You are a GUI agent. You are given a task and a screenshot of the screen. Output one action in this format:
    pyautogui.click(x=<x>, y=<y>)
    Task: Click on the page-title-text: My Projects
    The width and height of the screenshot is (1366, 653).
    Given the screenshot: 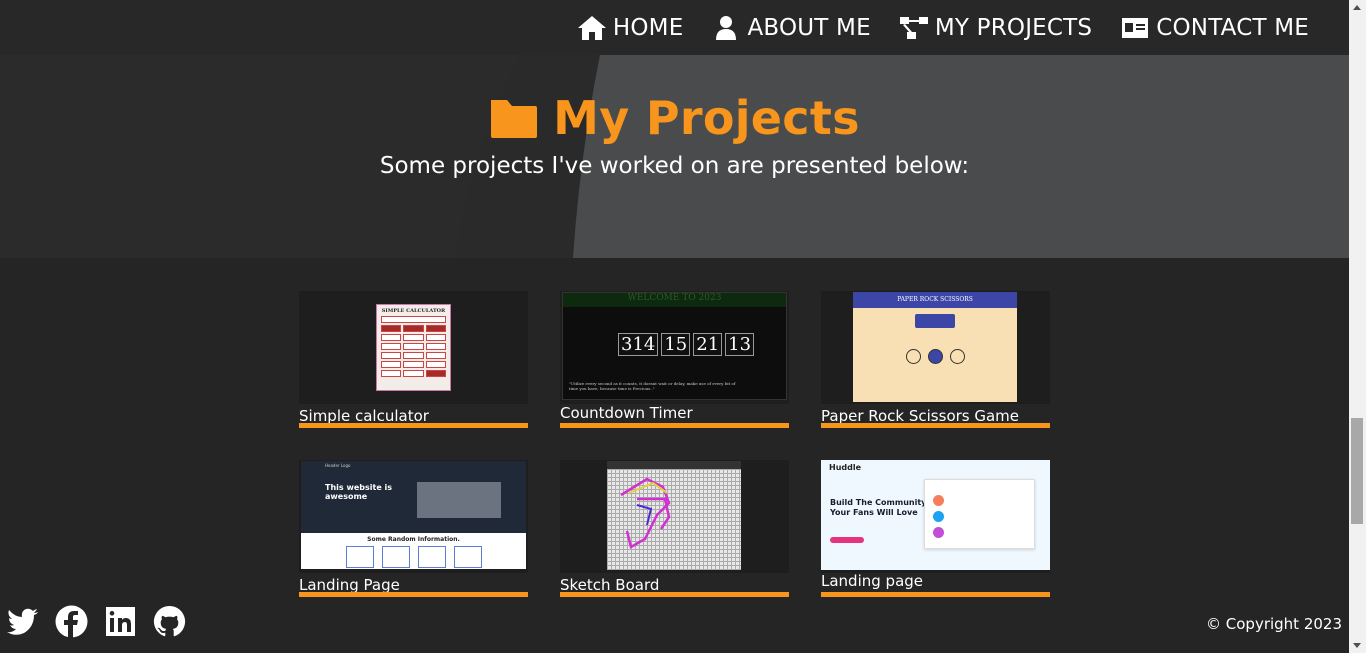 What is the action you would take?
    pyautogui.click(x=706, y=118)
    